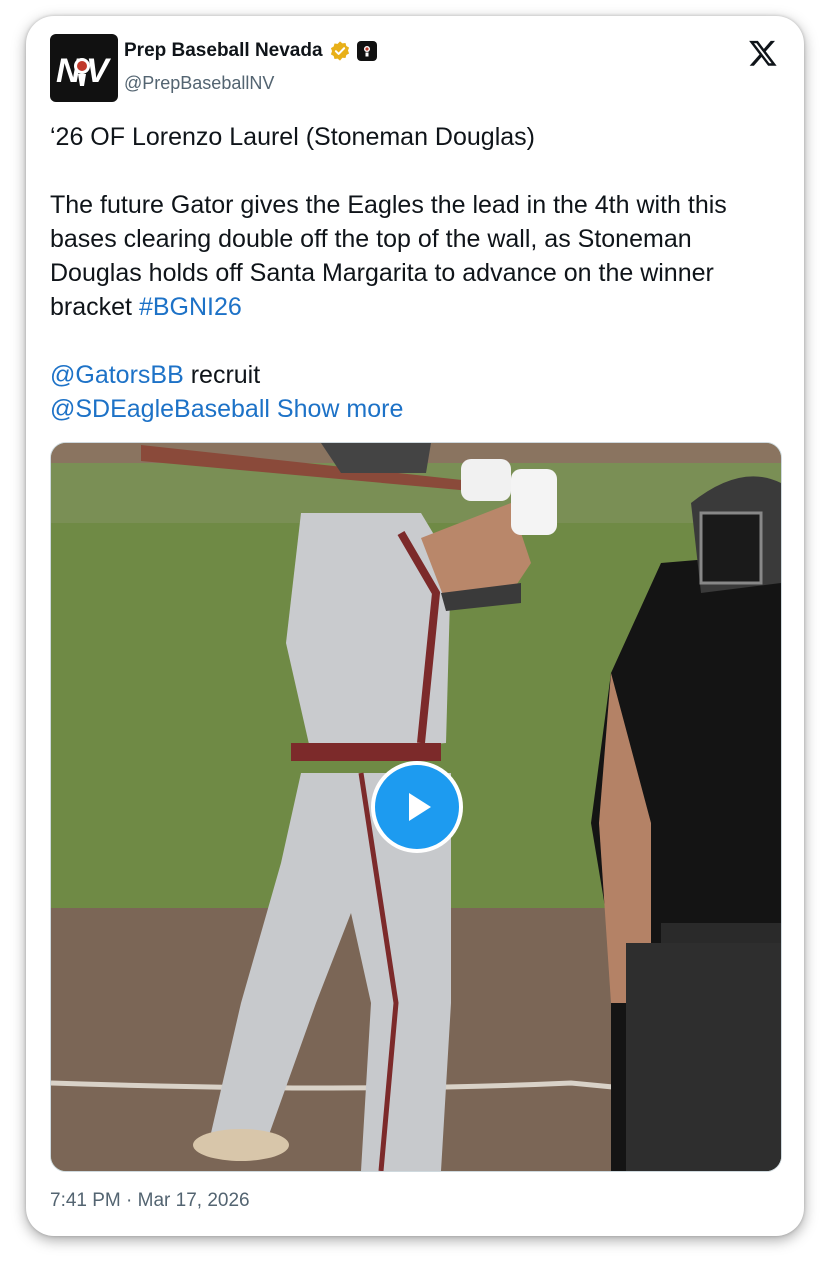 This screenshot has width=832, height=1274. What do you see at coordinates (340, 409) in the screenshot?
I see `show-more-link: Show more` at bounding box center [340, 409].